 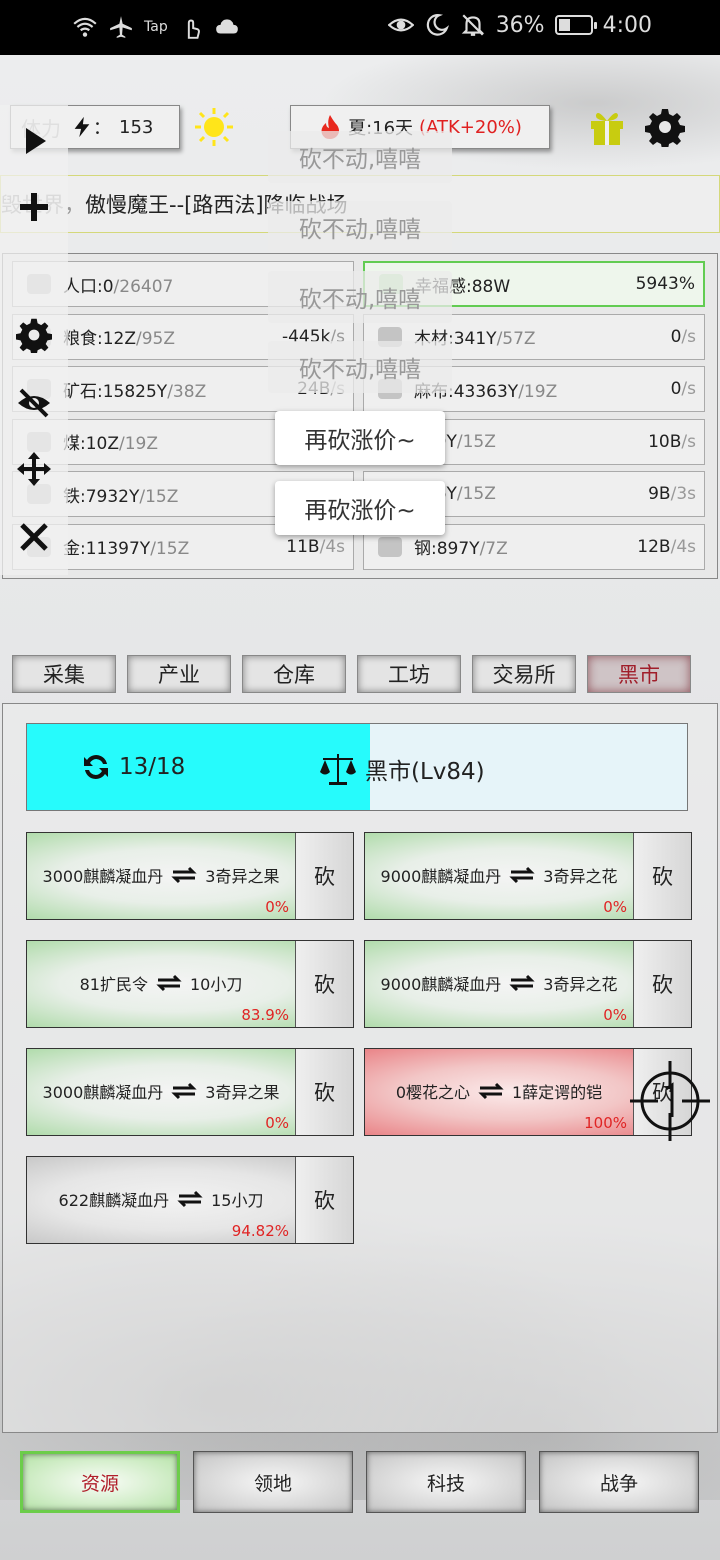 What do you see at coordinates (665, 127) in the screenshot?
I see `settings-gear-icon` at bounding box center [665, 127].